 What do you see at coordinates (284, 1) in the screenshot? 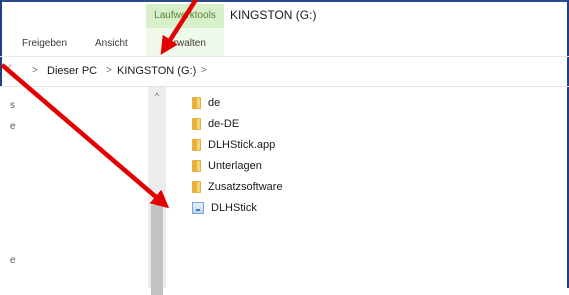
I see `window-border-top` at bounding box center [284, 1].